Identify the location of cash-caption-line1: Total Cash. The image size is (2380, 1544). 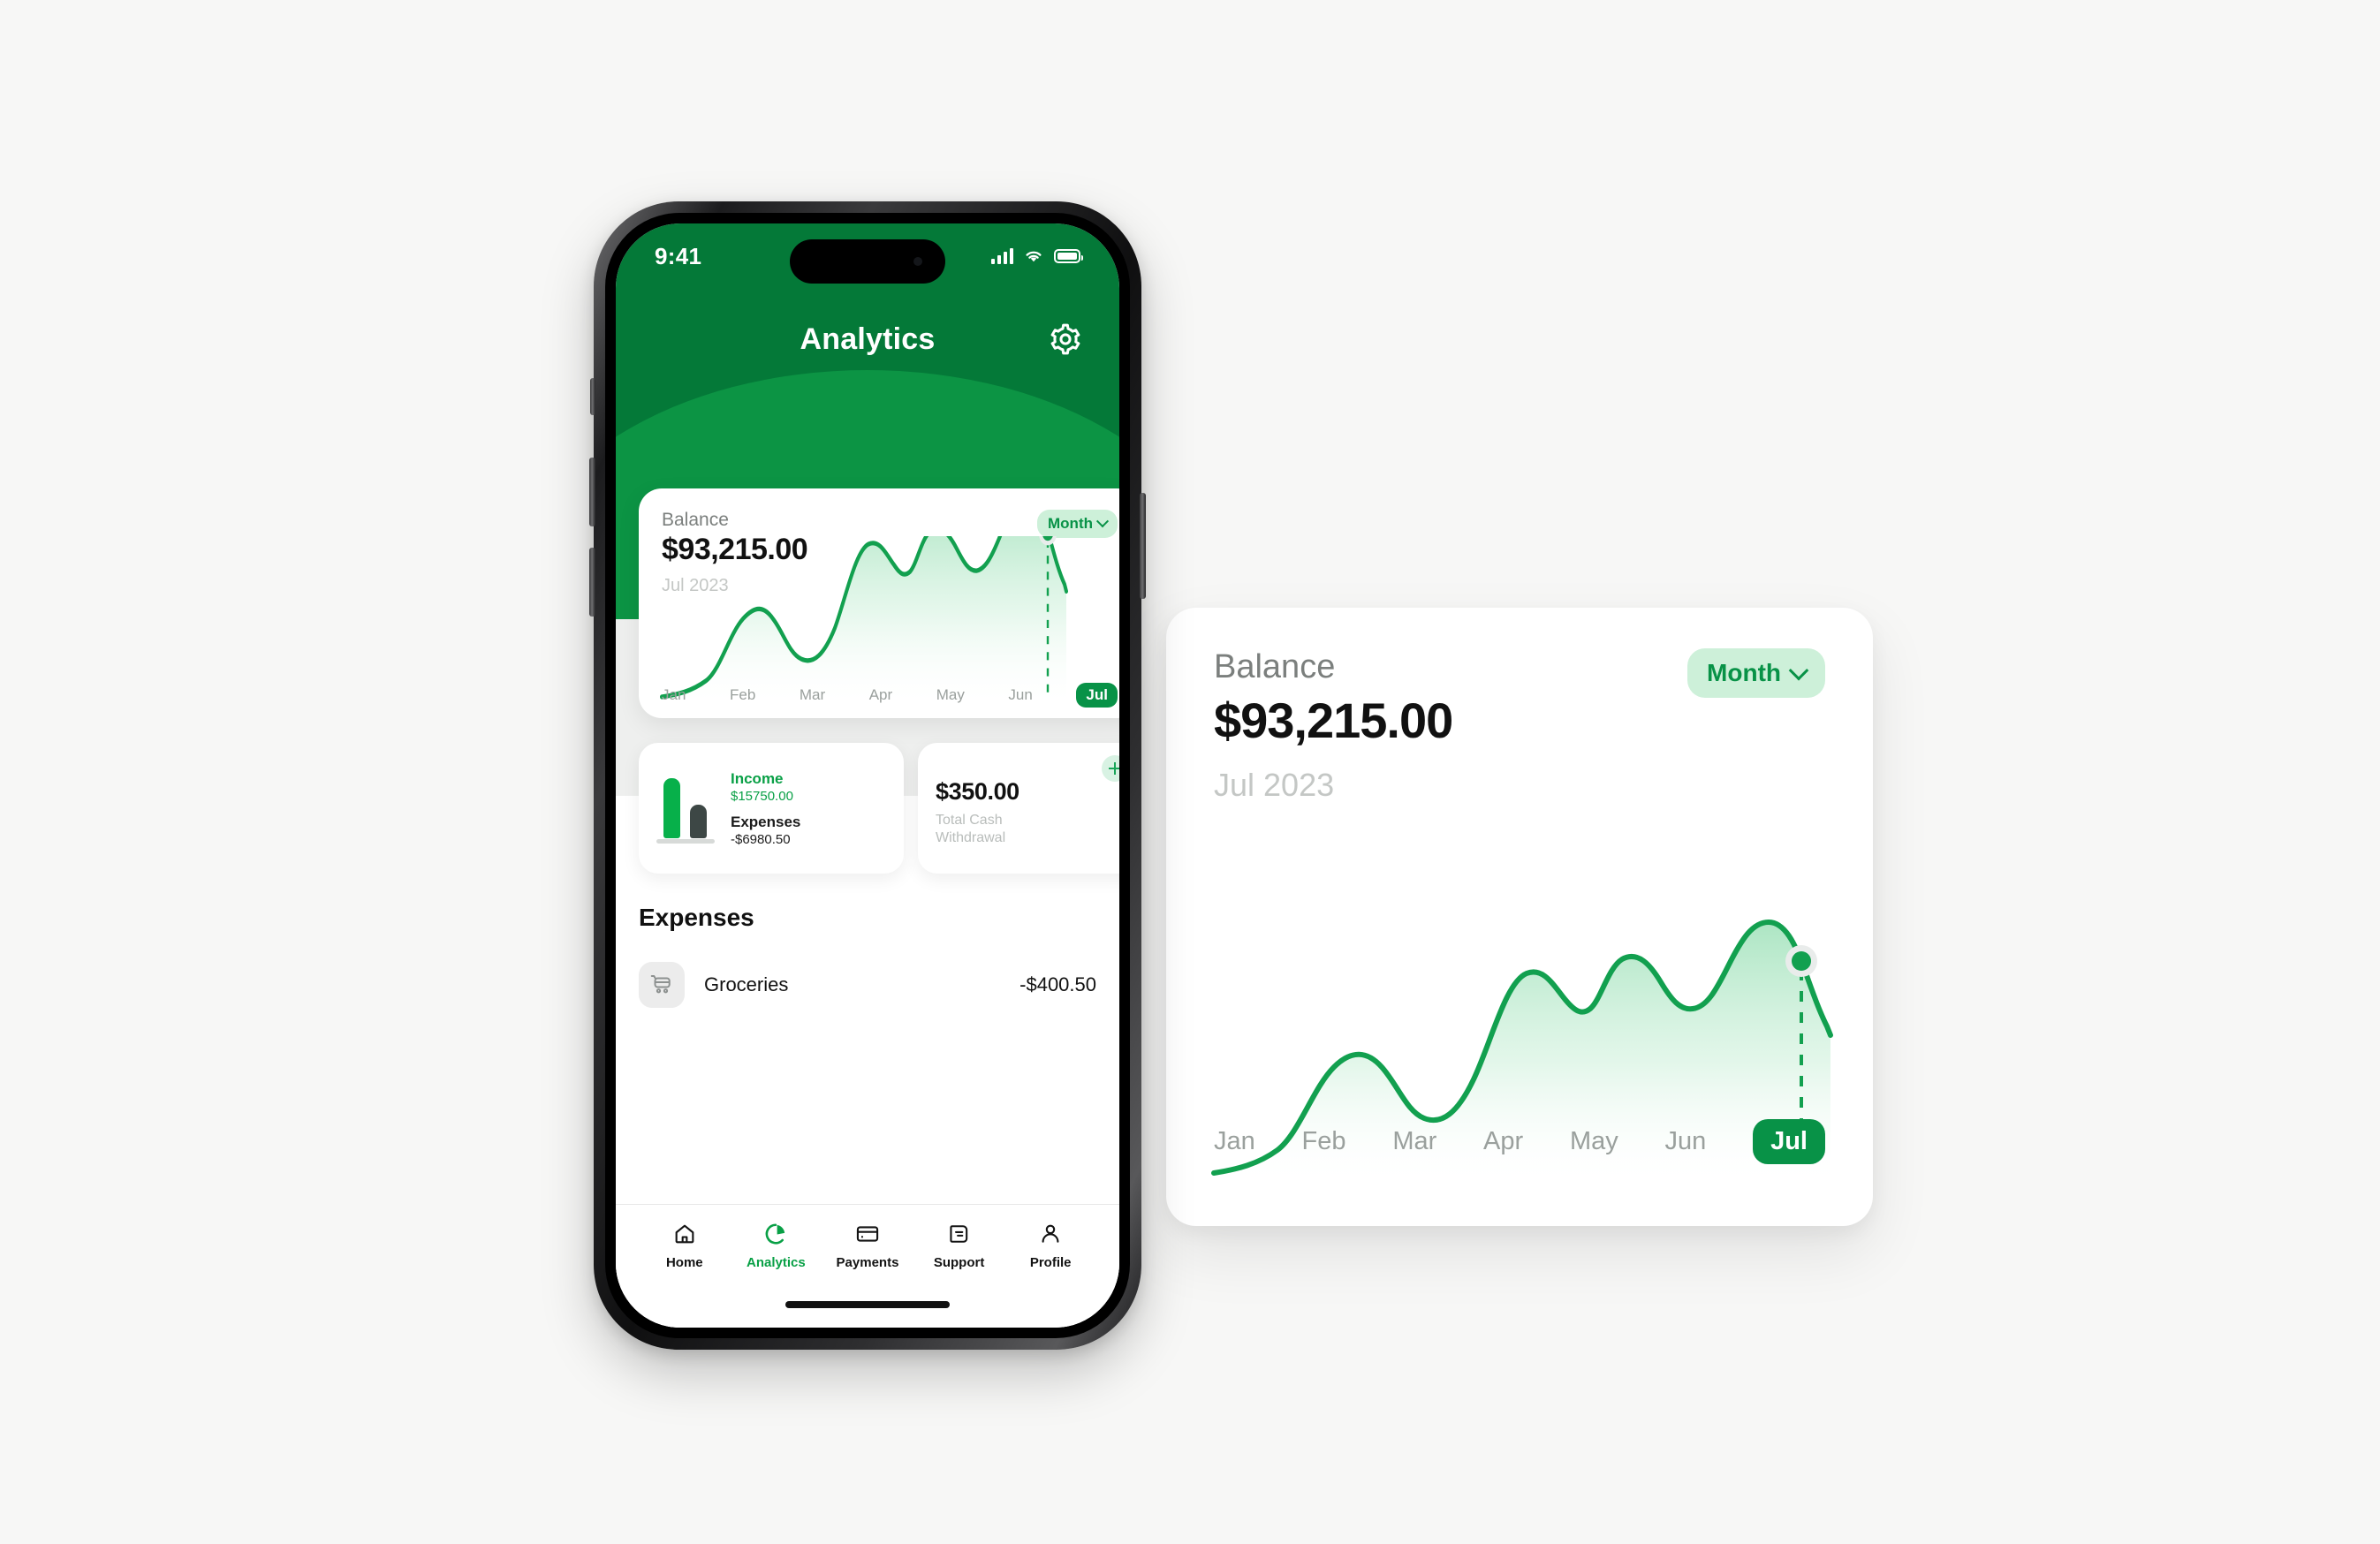
(970, 820).